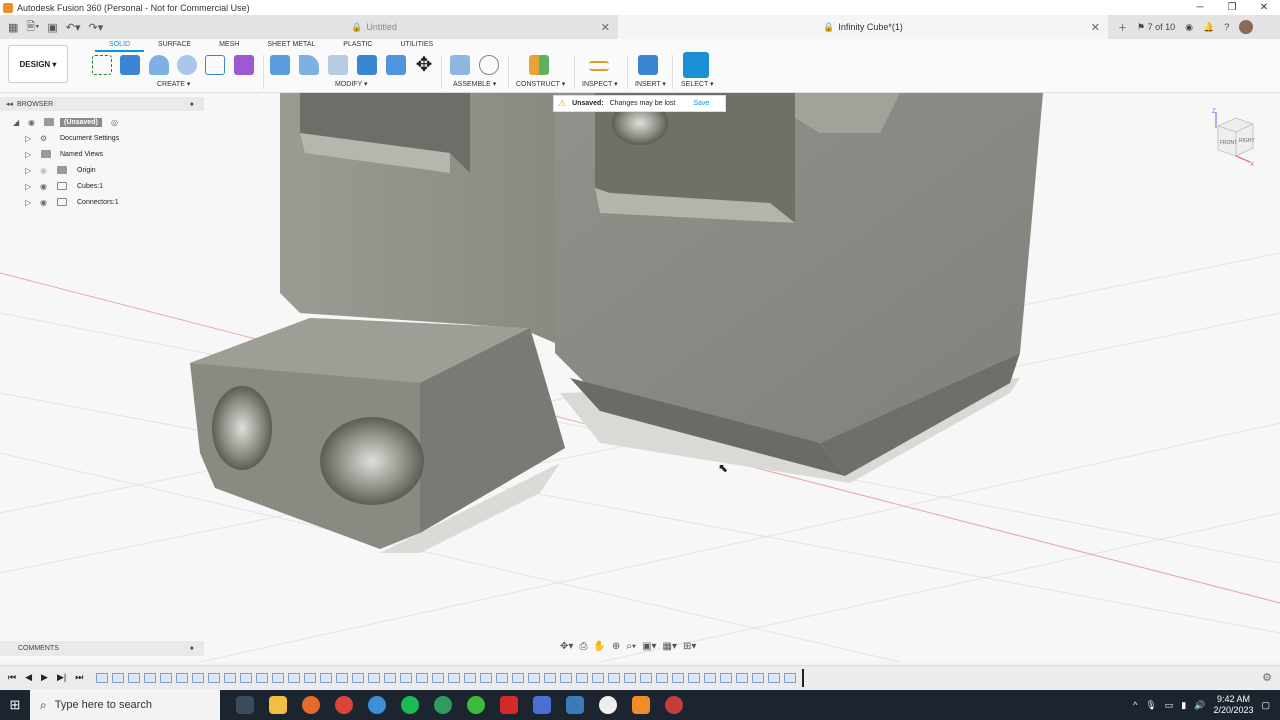  I want to click on group-insert: INSERT ▾, so click(650, 84).